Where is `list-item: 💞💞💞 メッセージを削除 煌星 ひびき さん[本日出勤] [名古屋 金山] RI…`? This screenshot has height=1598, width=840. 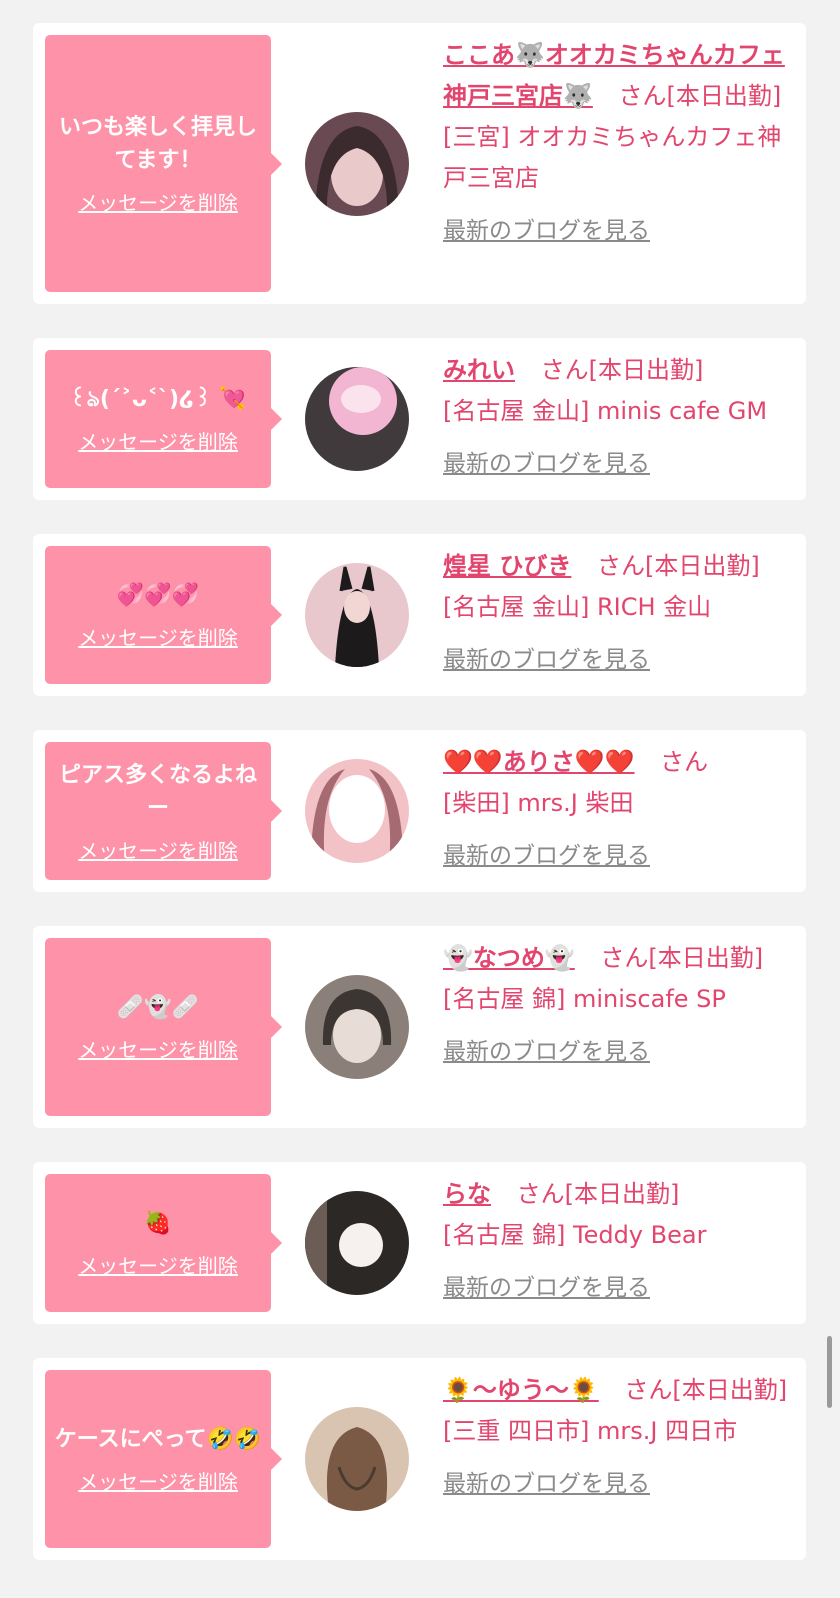 list-item: 💞💞💞 メッセージを削除 煌星 ひびき さん[本日出勤] [名古屋 金山] RI… is located at coordinates (419, 615).